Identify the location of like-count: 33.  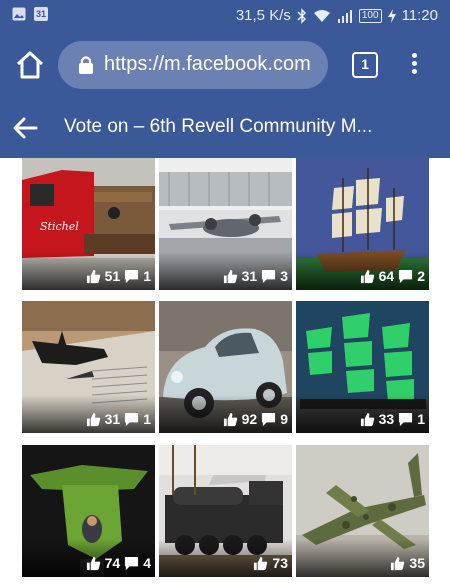
(386, 419).